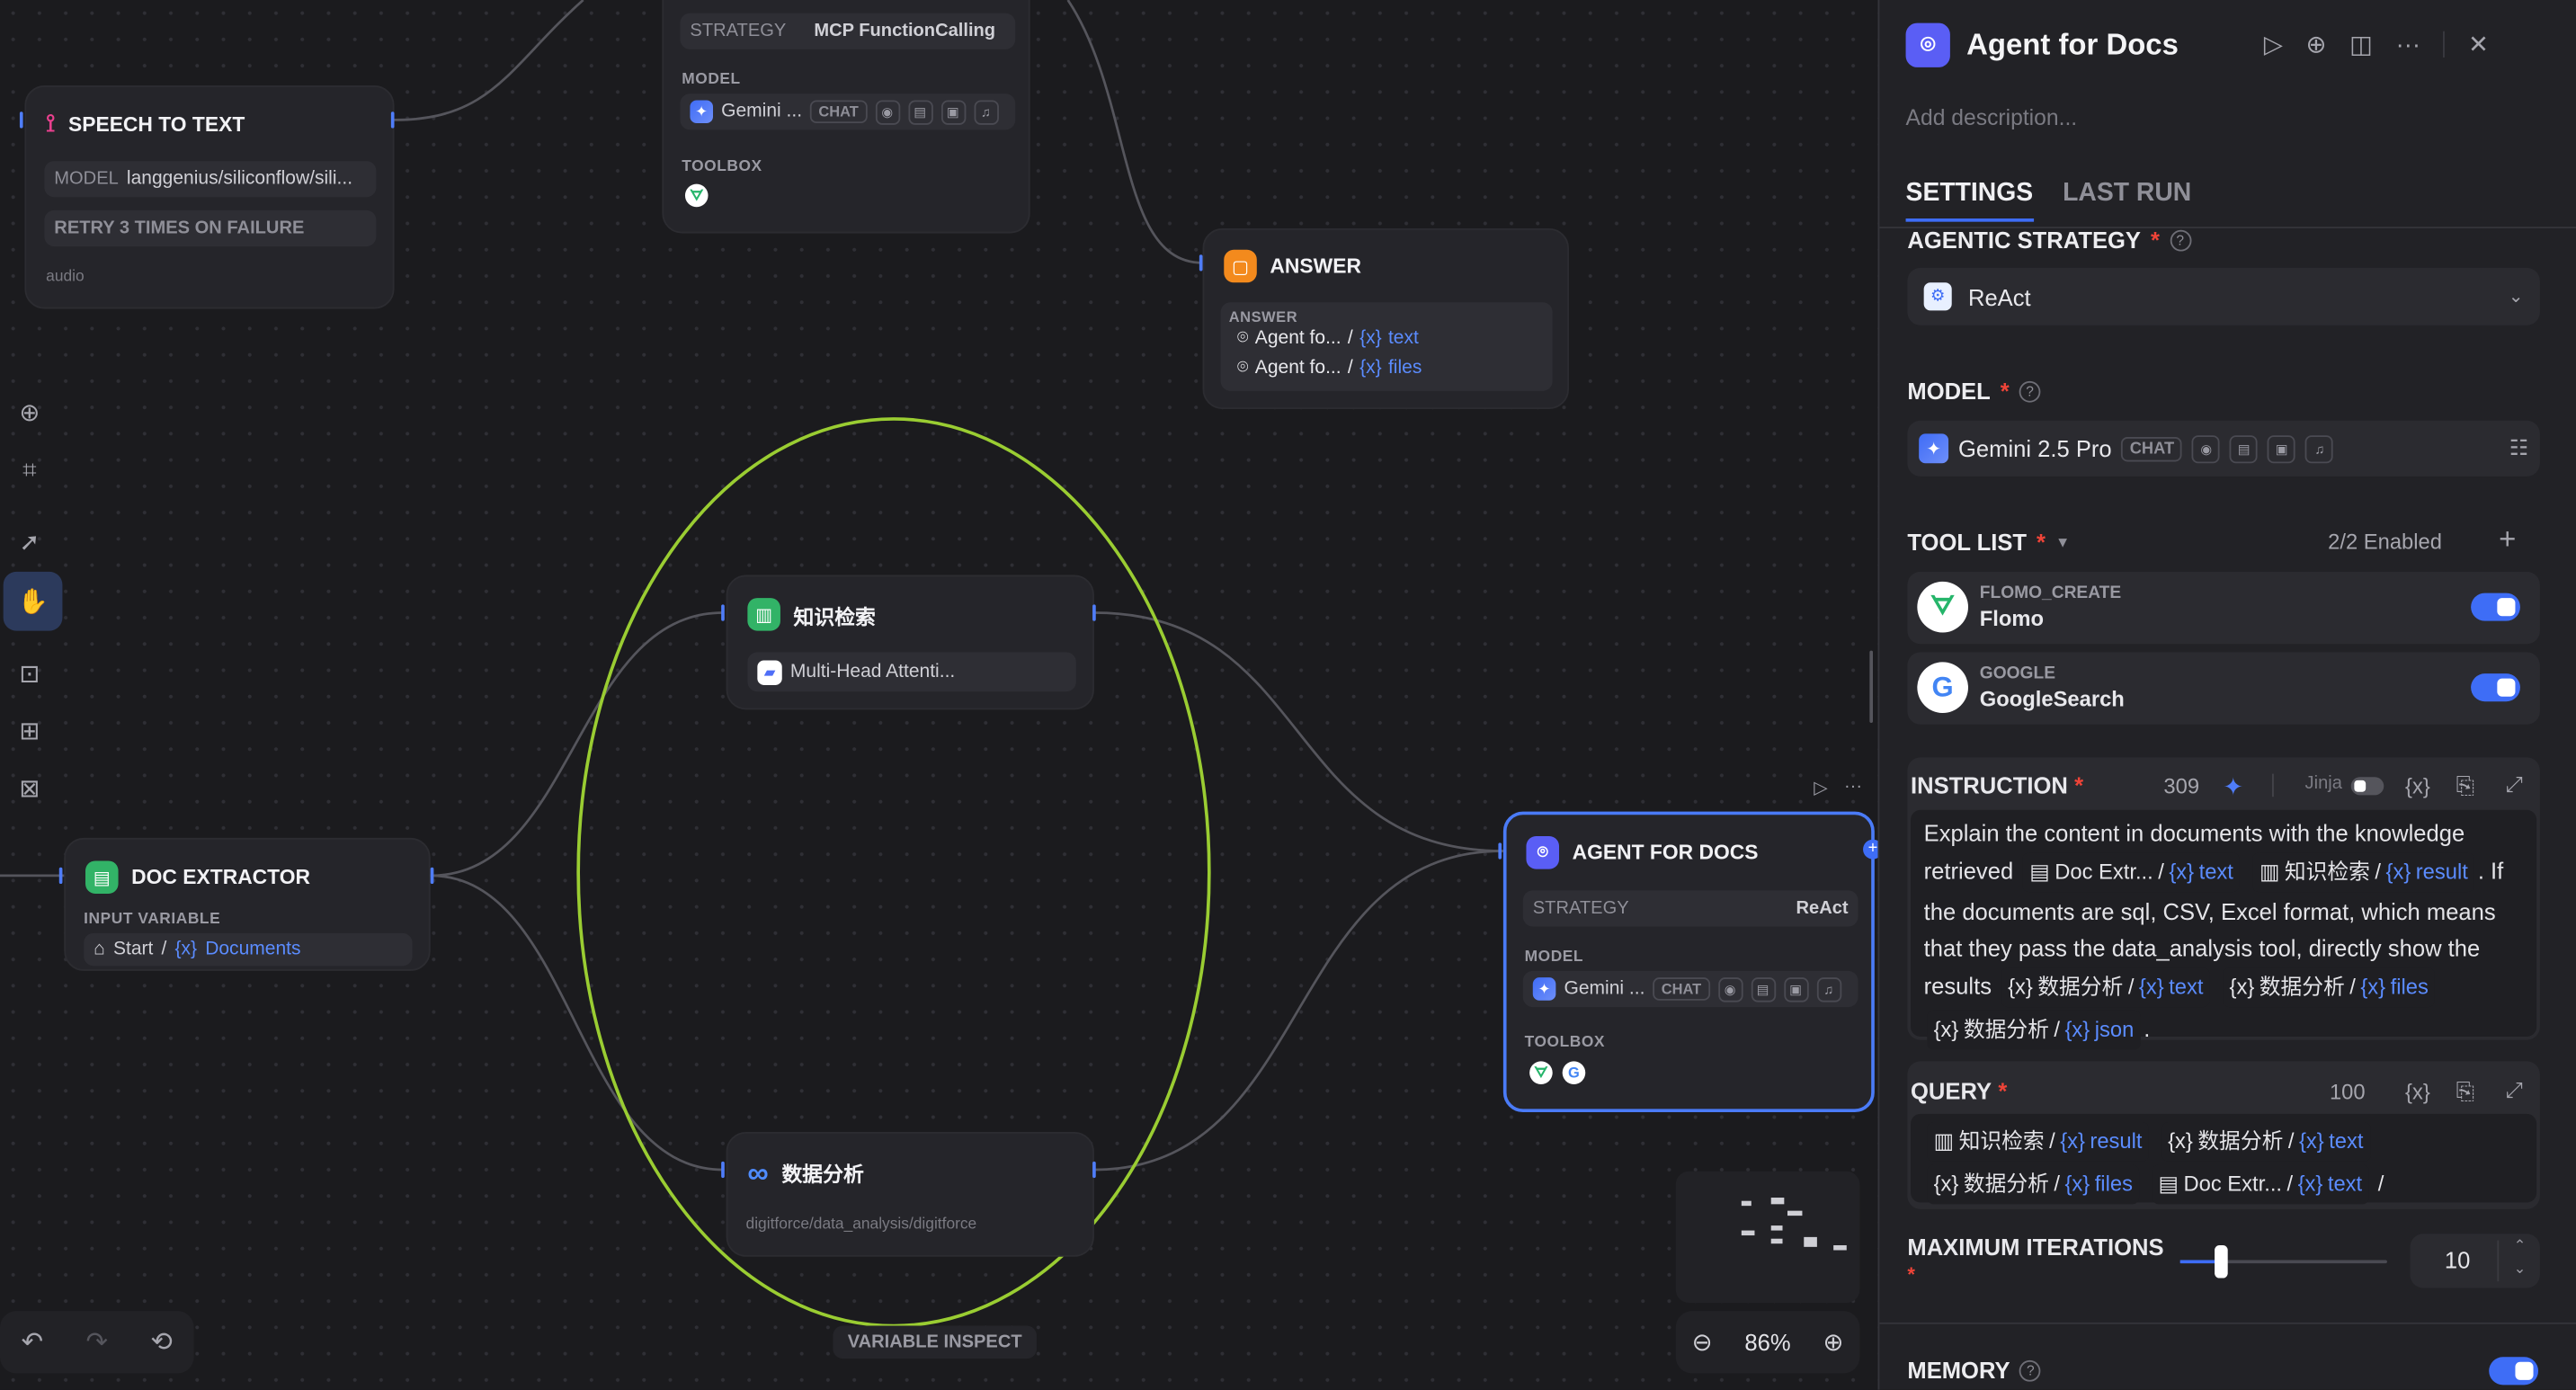 The height and width of the screenshot is (1390, 2576). Describe the element at coordinates (102, 877) in the screenshot. I see `document-extract-icon: ▤` at that location.